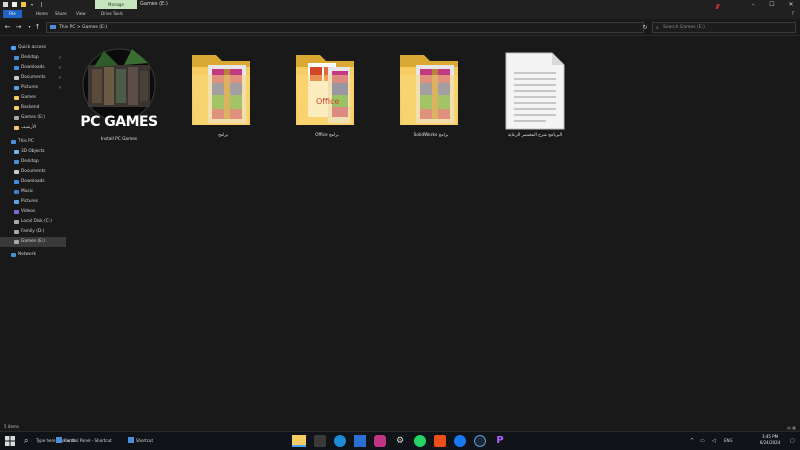  I want to click on language-indicator: ENG, so click(728, 441).